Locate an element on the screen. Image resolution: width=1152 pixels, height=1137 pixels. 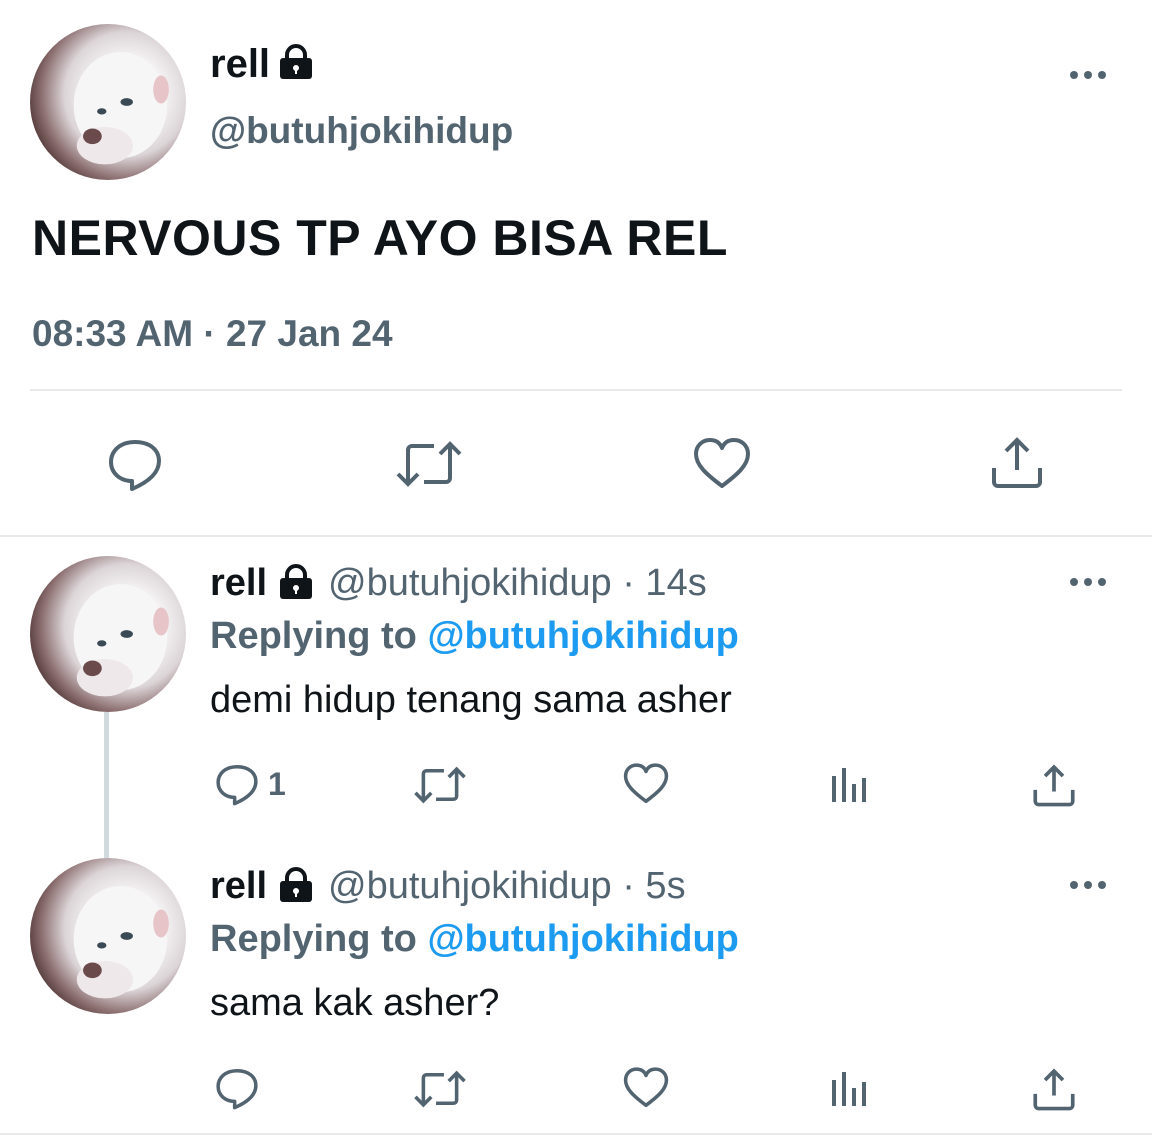
reply-text: demi hidup tenang sama asher is located at coordinates (471, 700).